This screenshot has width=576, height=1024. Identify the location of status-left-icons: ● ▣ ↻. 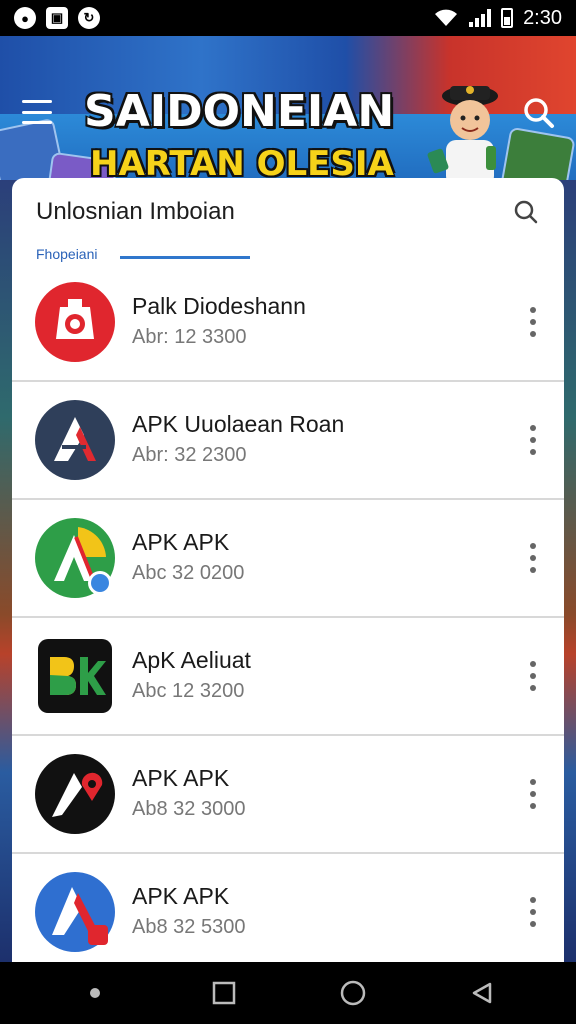
(57, 18).